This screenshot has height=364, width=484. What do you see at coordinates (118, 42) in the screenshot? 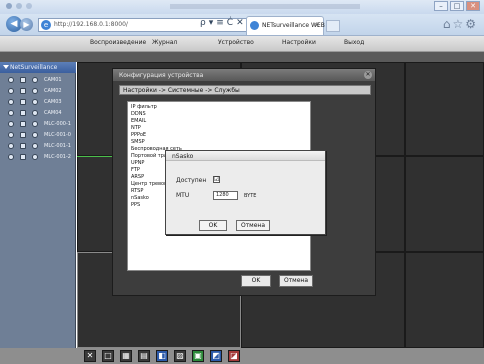
I see `menu-playback: Воспроизведение` at bounding box center [118, 42].